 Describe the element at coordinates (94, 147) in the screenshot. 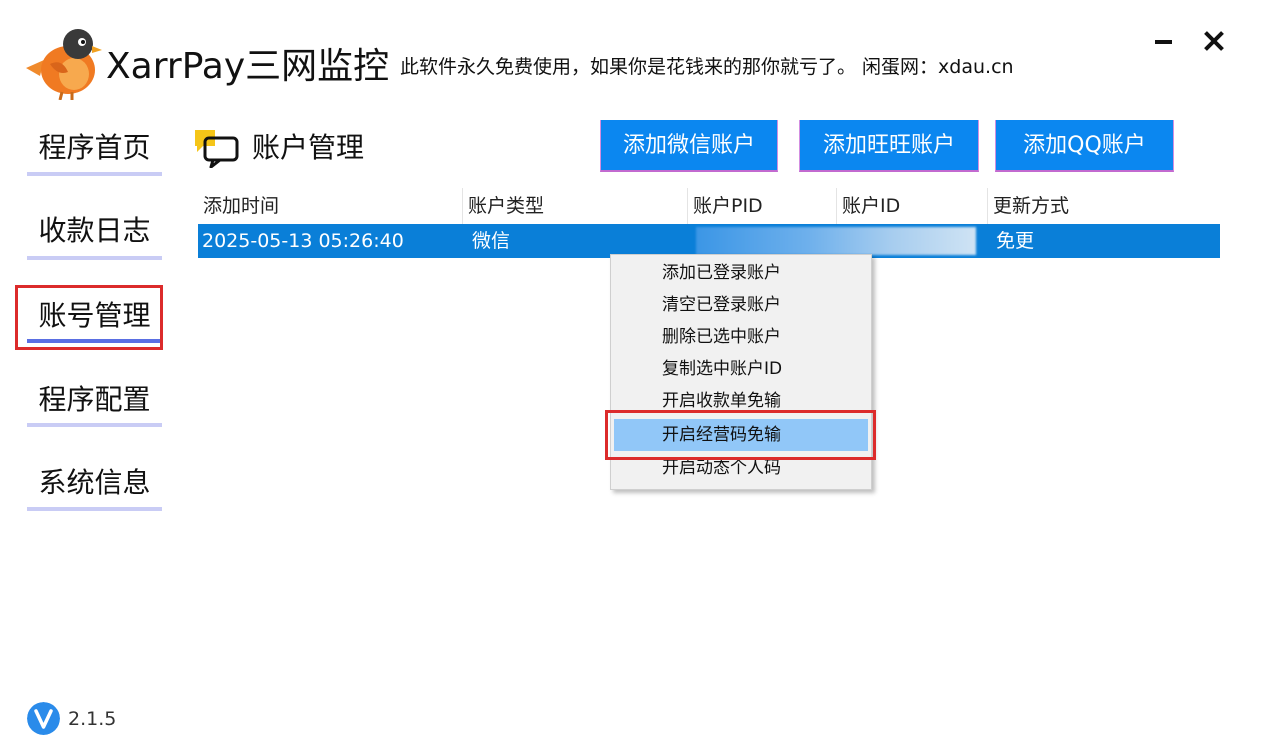

I see `sidebar-item-label: 程序首页` at that location.